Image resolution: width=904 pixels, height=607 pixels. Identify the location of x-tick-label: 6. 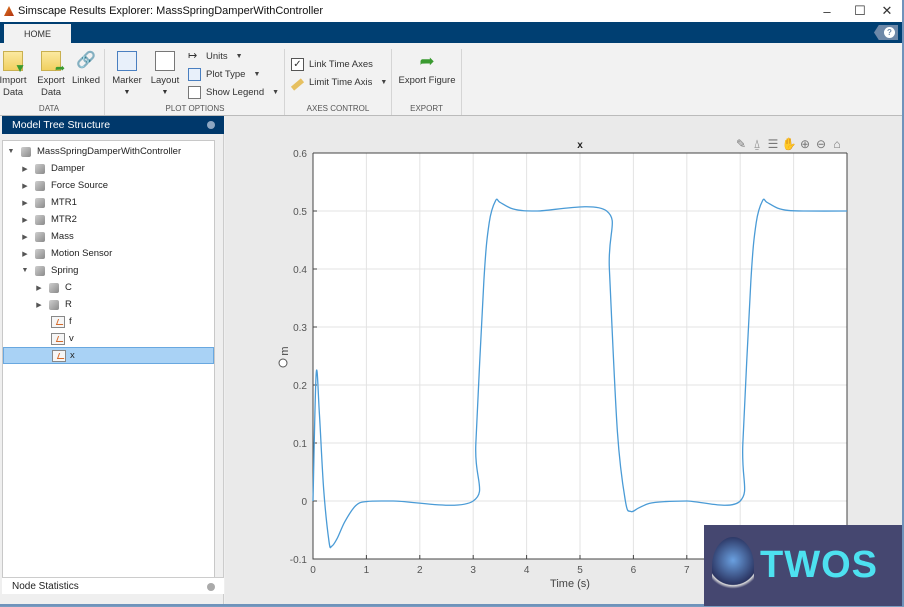
(634, 570).